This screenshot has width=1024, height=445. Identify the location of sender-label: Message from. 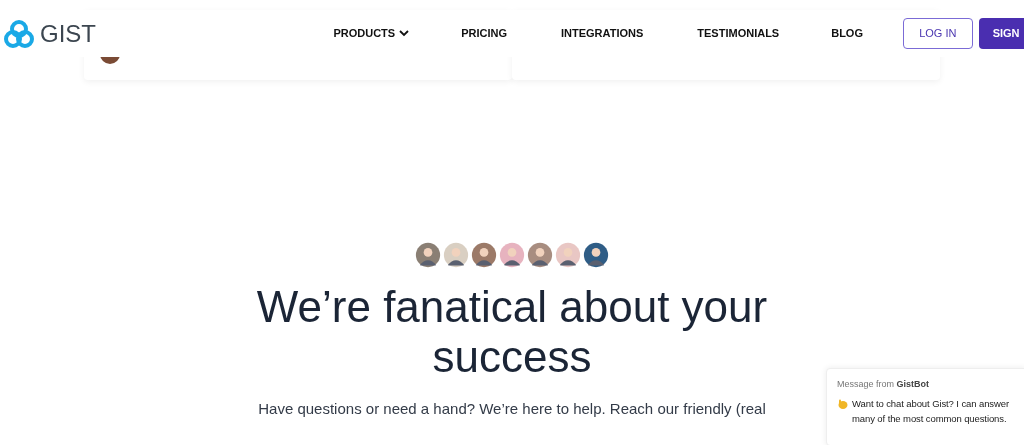
(866, 384).